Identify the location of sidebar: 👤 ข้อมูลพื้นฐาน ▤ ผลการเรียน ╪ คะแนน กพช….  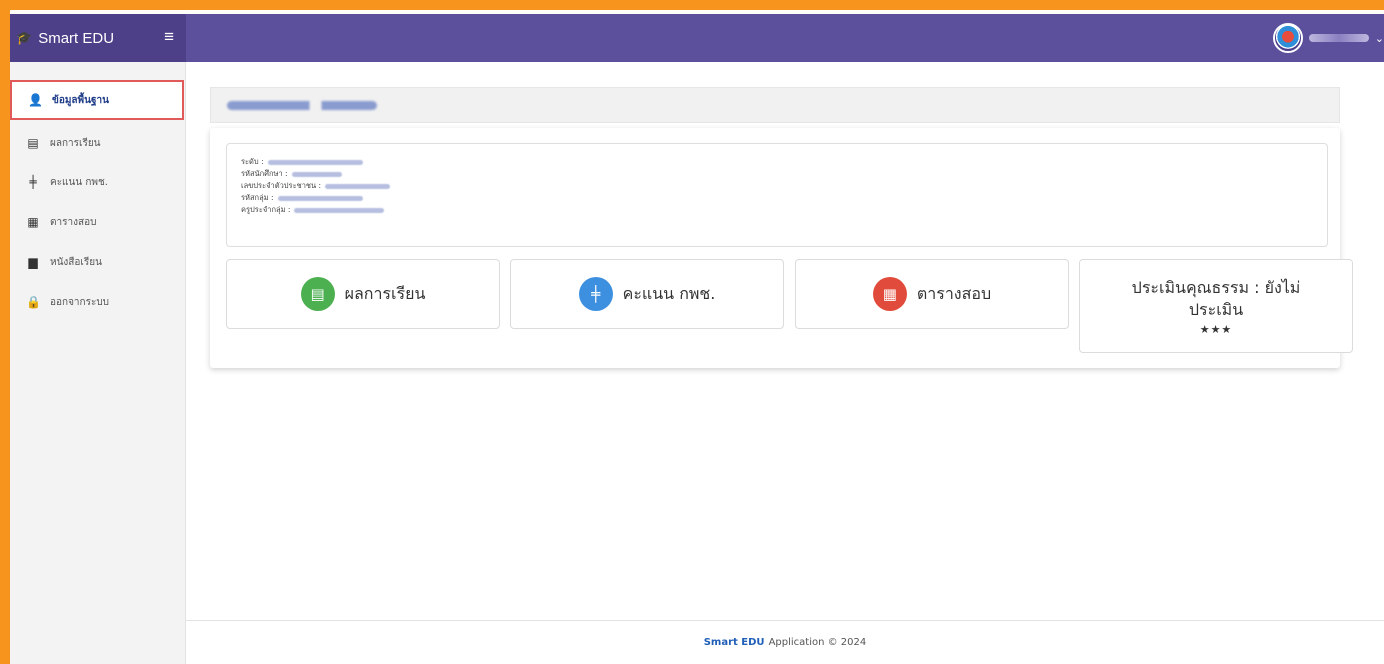
(98, 363).